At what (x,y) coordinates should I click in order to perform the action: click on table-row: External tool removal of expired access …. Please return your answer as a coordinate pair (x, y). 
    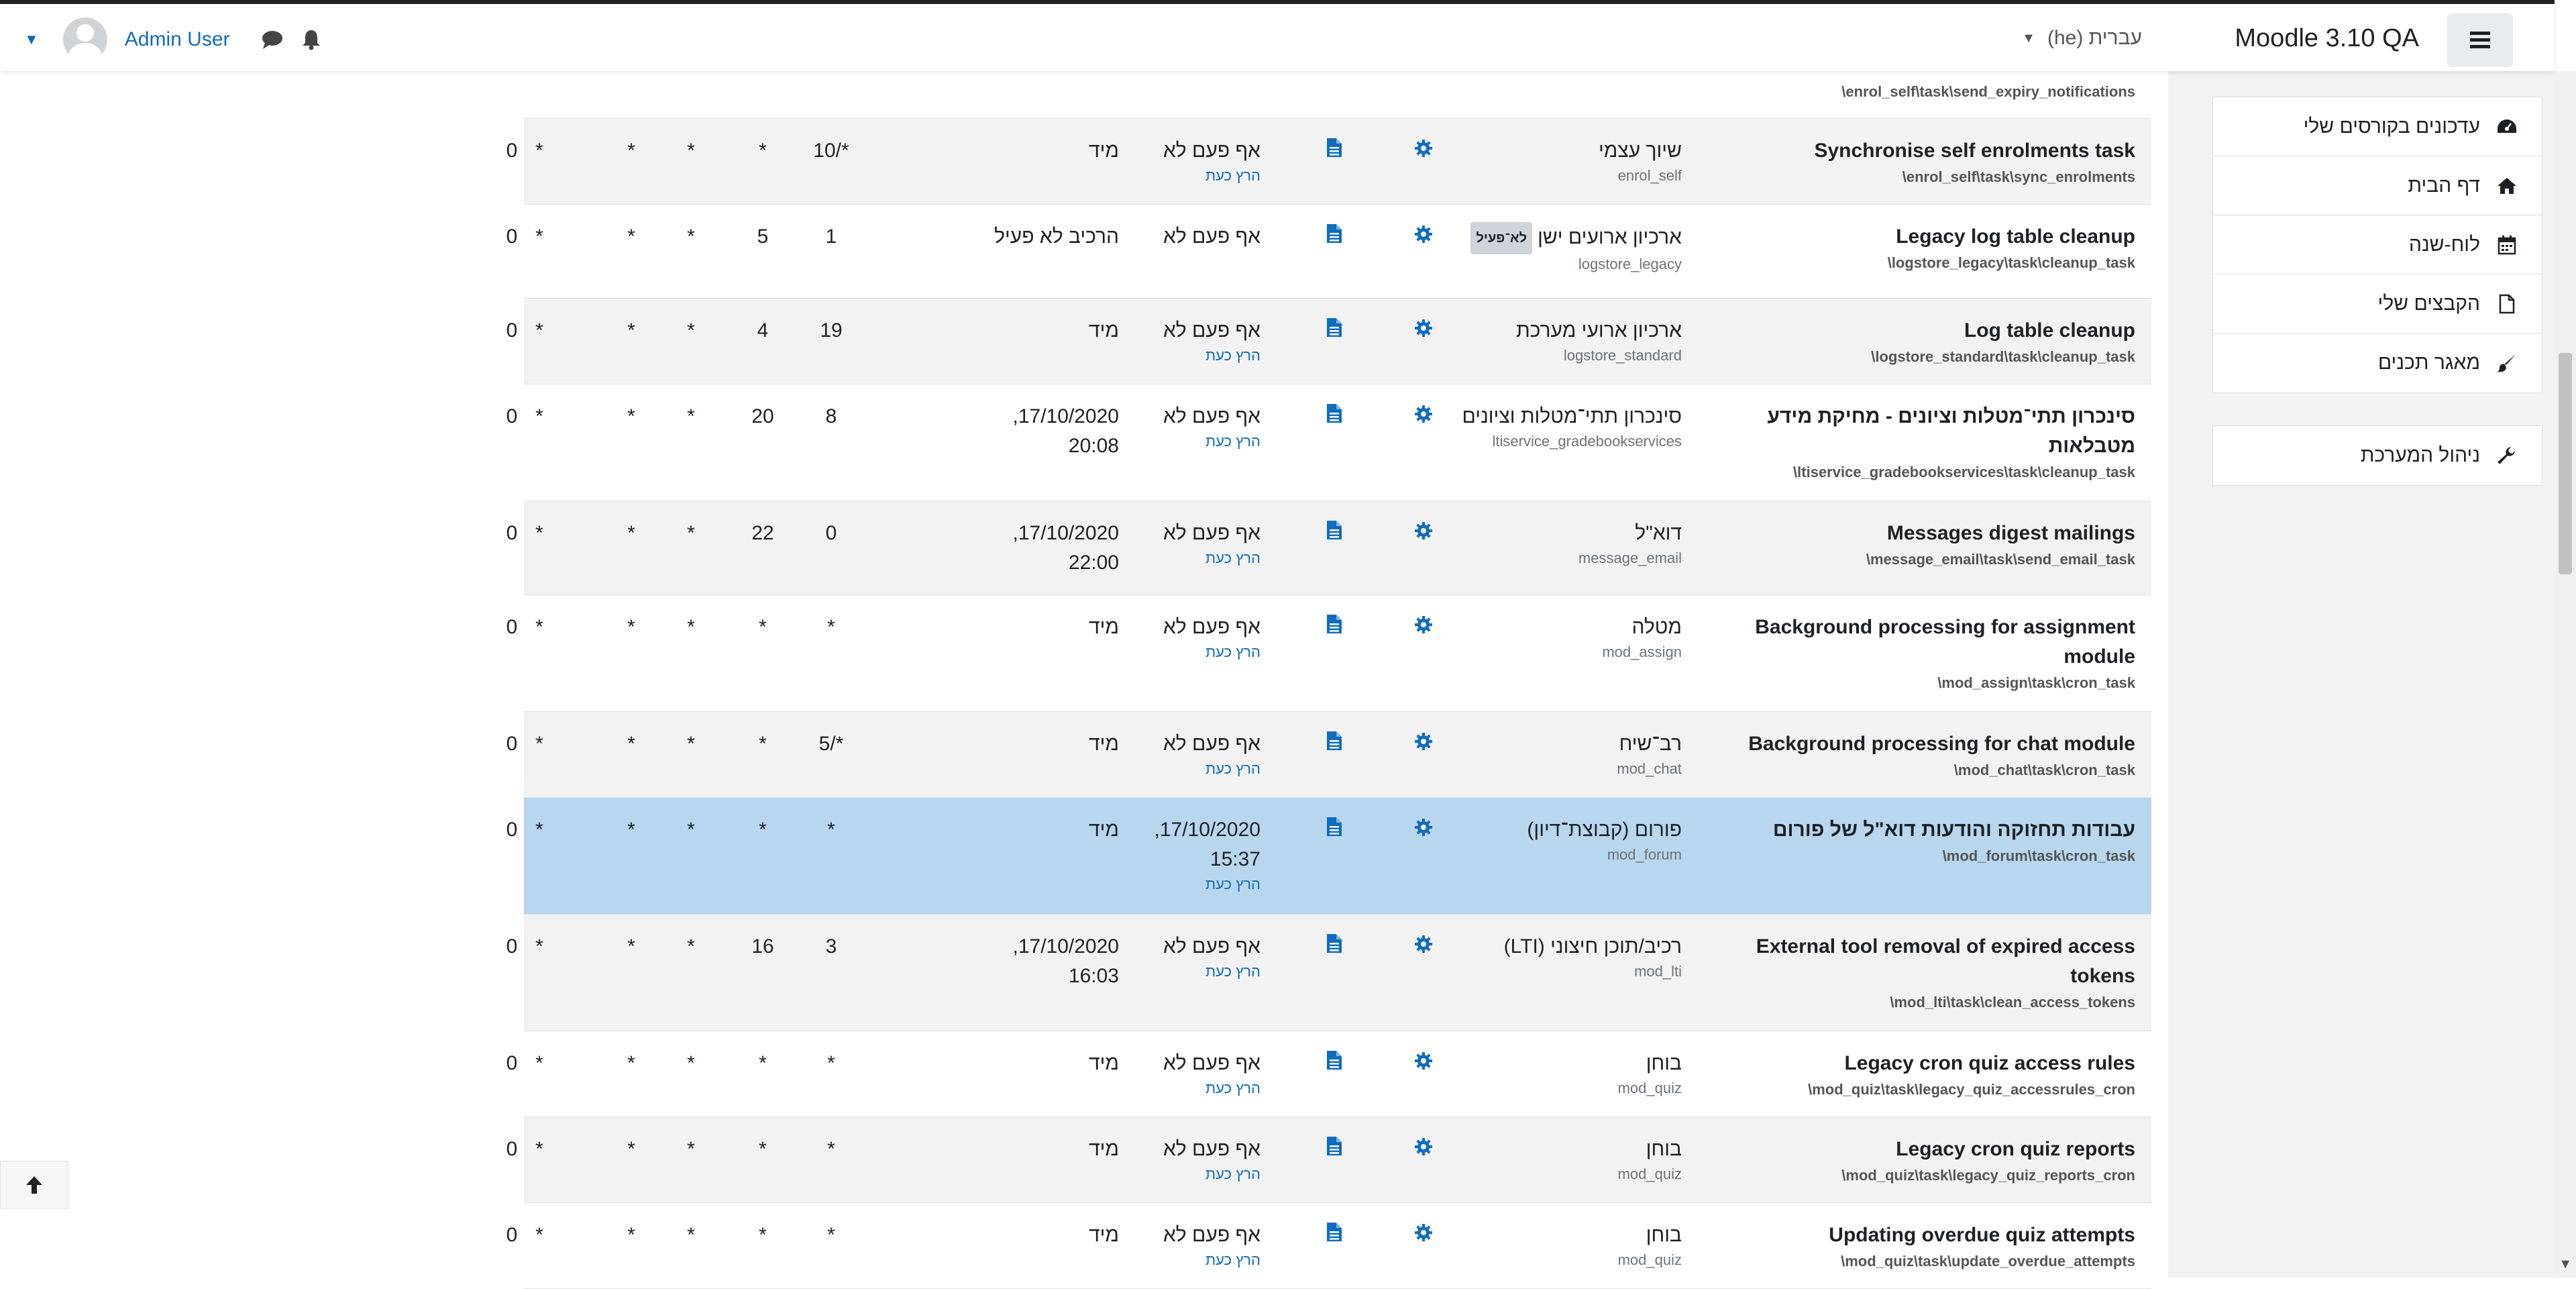
    Looking at the image, I should click on (1328, 973).